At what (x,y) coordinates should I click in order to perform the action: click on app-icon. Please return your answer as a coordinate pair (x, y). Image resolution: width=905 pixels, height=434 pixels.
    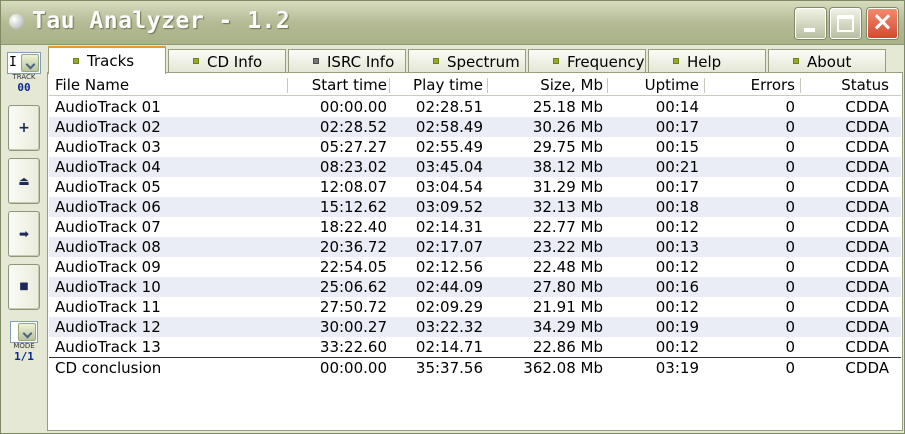
    Looking at the image, I should click on (16, 21).